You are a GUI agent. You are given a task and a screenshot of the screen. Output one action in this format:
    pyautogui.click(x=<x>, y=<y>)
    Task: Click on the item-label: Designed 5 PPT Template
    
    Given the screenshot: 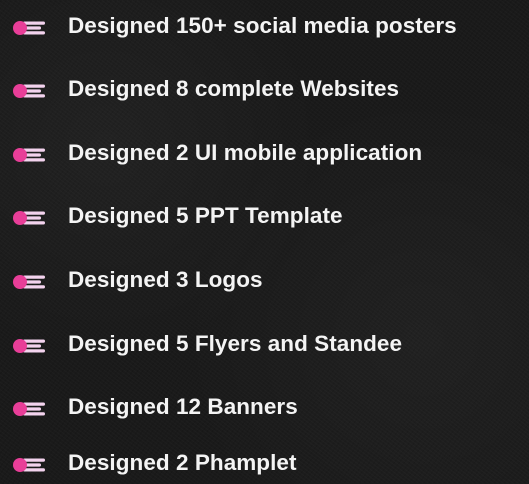 What is the action you would take?
    pyautogui.click(x=205, y=215)
    